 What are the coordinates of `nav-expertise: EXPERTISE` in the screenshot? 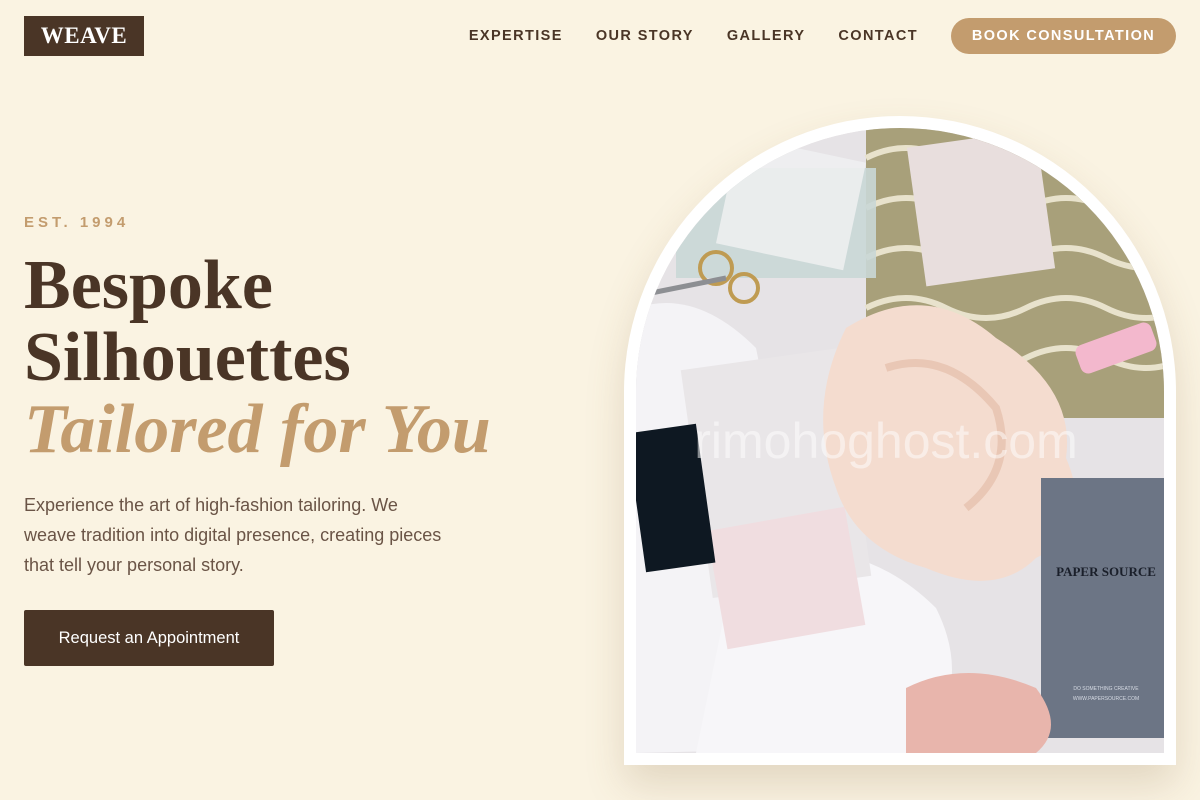 It's located at (516, 36).